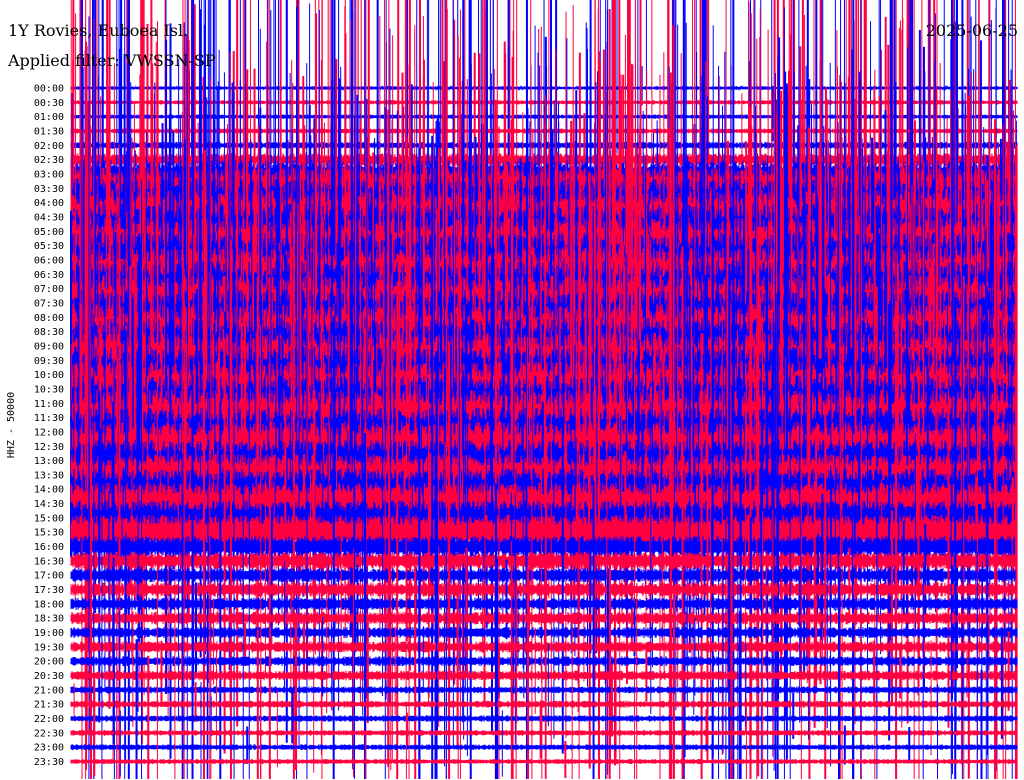 Image resolution: width=1024 pixels, height=780 pixels. I want to click on row-time-label: 14:30, so click(49, 504).